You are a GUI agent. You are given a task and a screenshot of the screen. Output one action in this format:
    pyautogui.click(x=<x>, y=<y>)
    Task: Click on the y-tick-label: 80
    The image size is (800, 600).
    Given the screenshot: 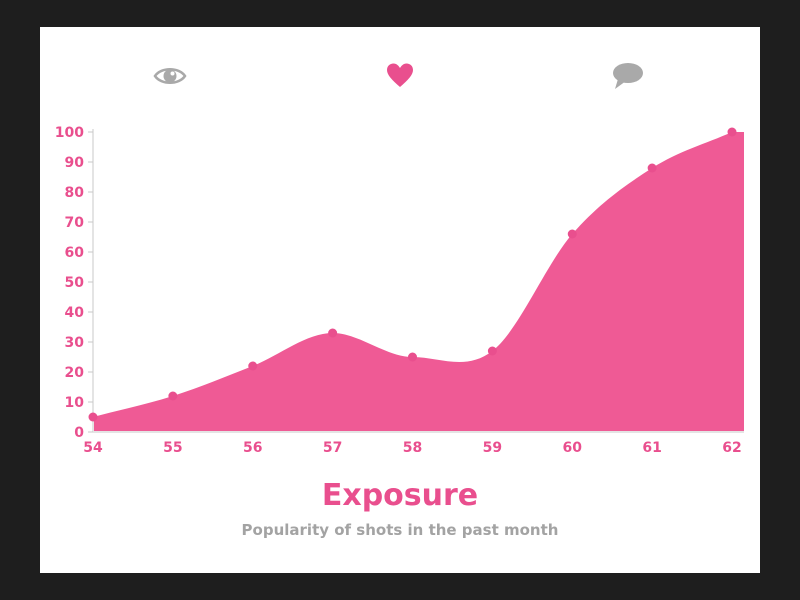 What is the action you would take?
    pyautogui.click(x=75, y=193)
    